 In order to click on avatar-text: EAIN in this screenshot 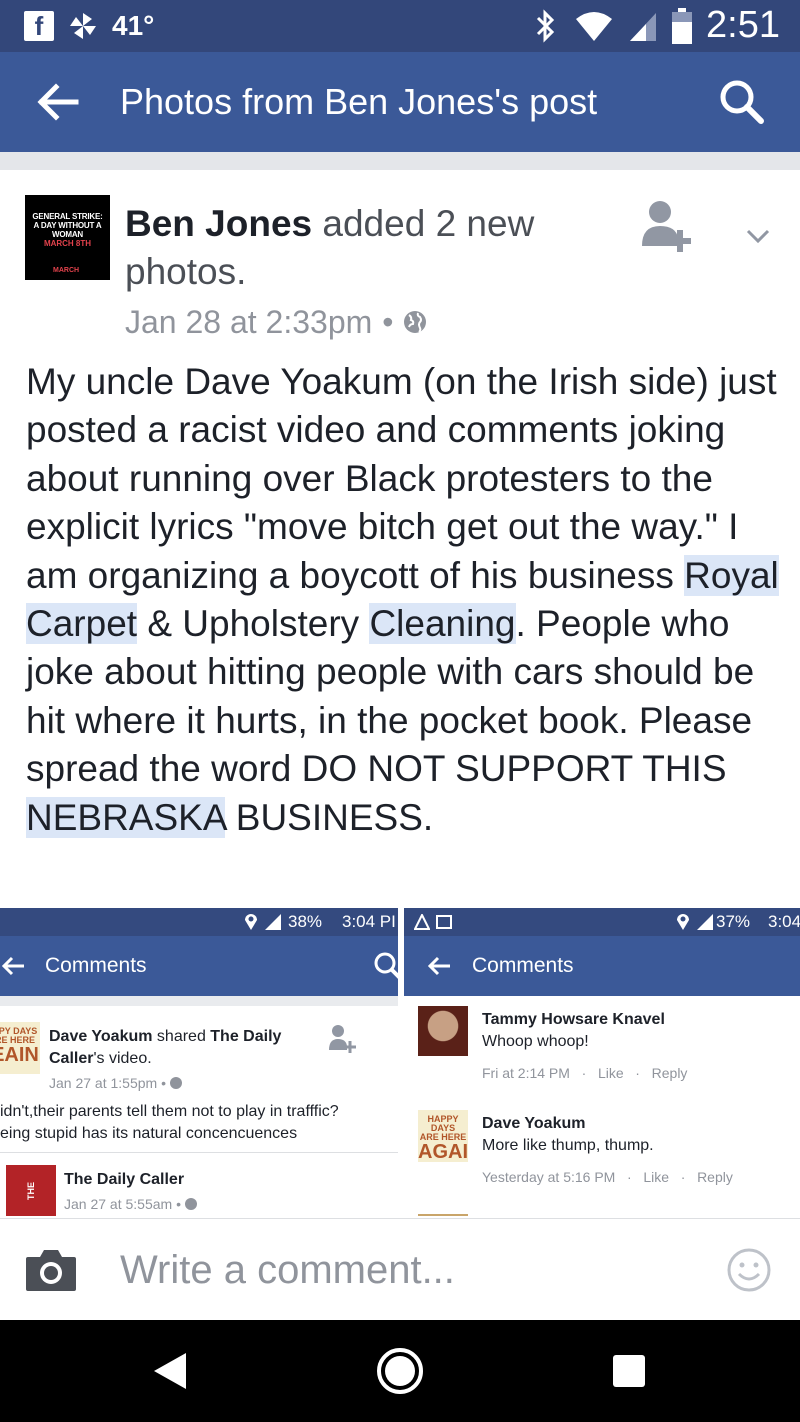, I will do `click(19, 1055)`.